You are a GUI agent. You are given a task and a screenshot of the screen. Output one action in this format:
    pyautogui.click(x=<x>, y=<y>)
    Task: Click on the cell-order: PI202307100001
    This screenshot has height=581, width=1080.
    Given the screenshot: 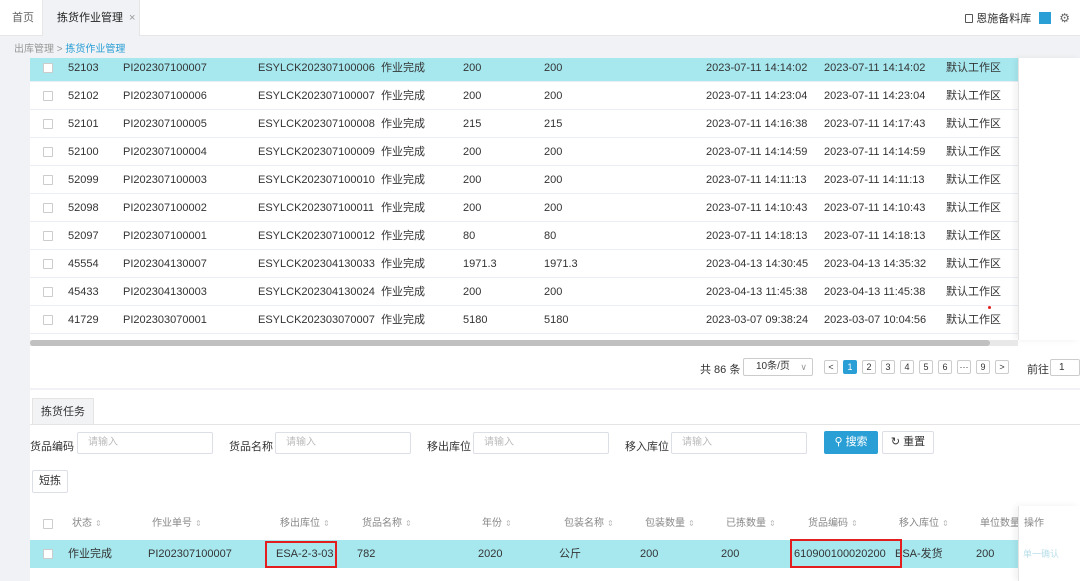 What is the action you would take?
    pyautogui.click(x=165, y=236)
    